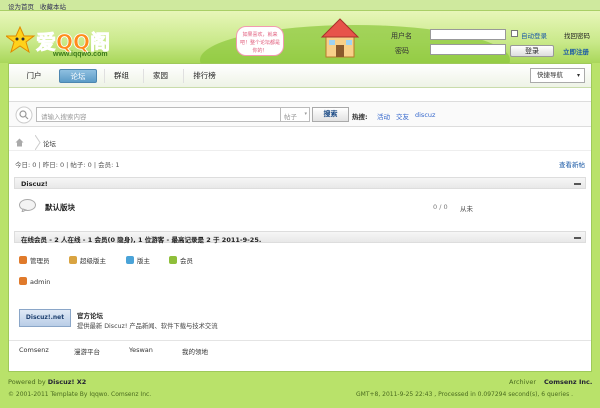 The height and width of the screenshot is (408, 600). I want to click on view-new-posts-link: 查看新帖, so click(572, 164).